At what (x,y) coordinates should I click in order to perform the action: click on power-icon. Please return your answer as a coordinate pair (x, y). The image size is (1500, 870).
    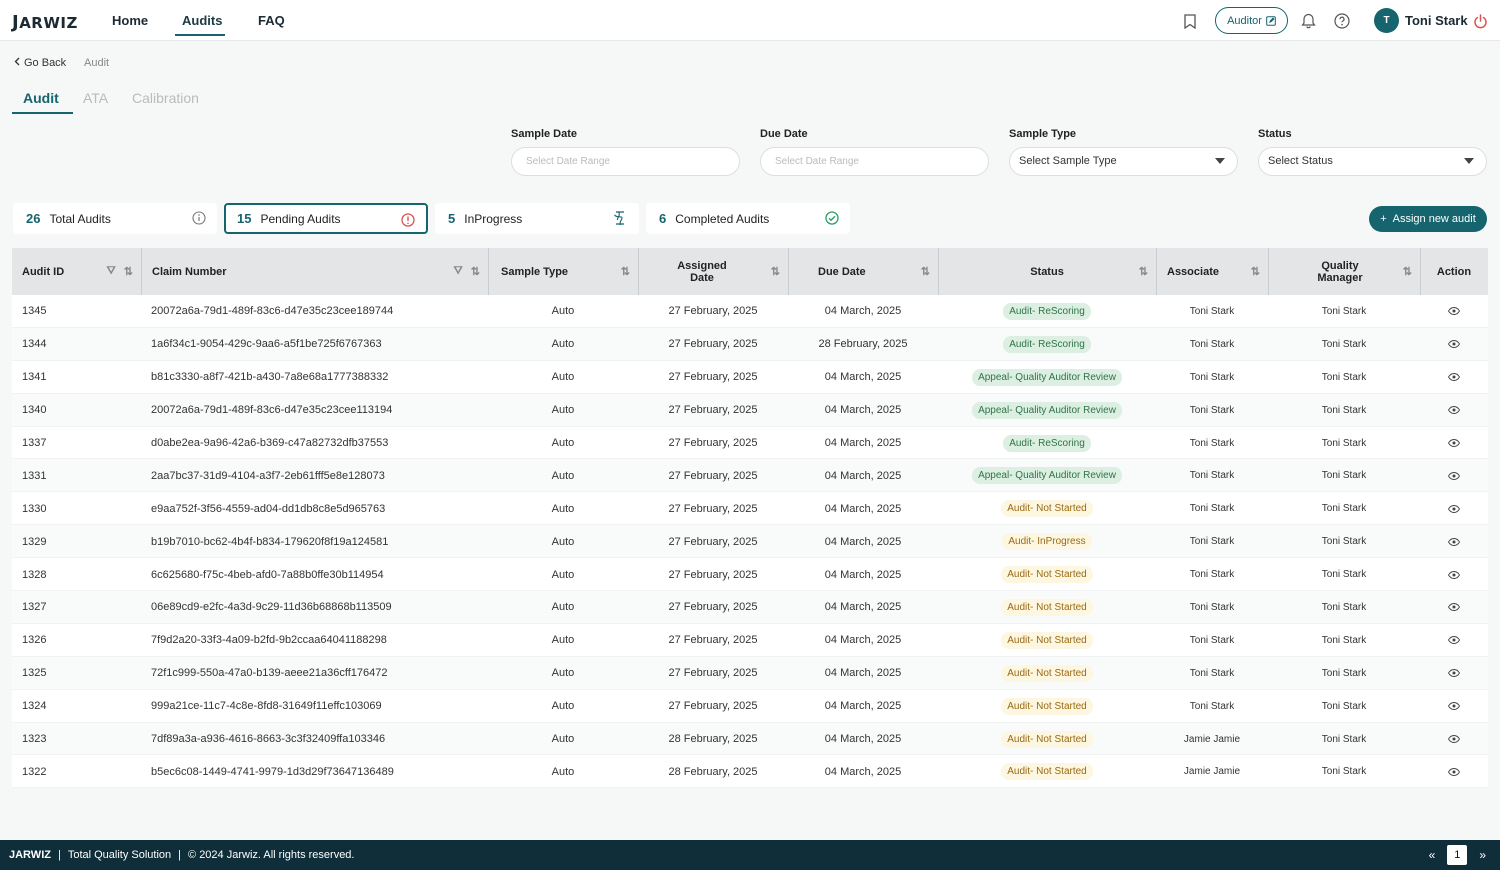
    Looking at the image, I should click on (1480, 21).